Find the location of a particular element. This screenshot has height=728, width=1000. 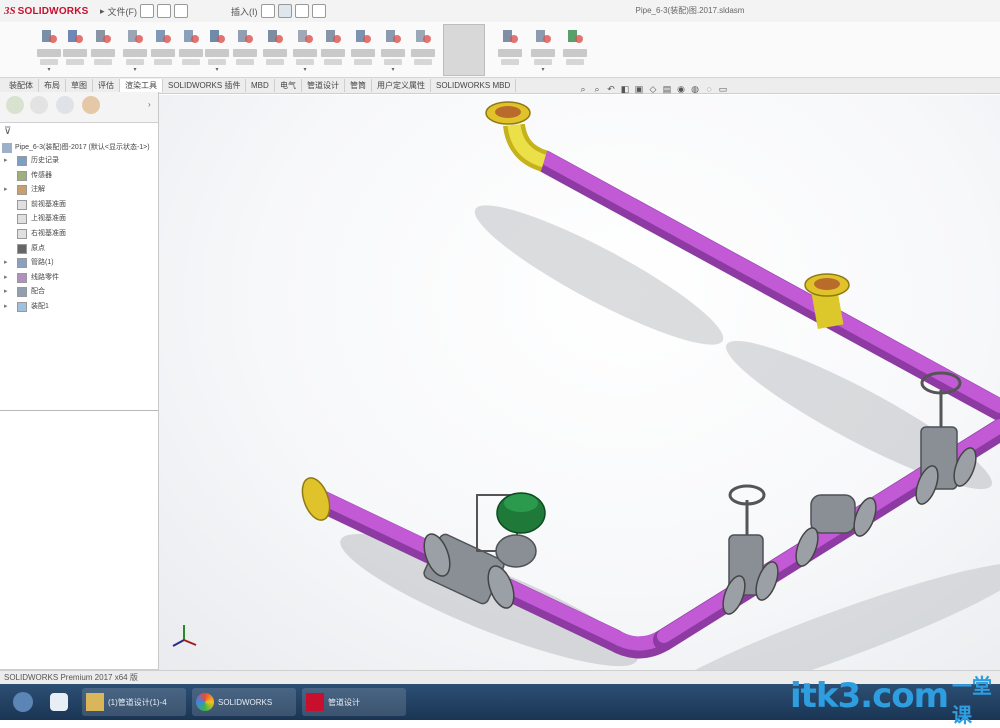

tab-5: SOLIDWORKS 插件 is located at coordinates (205, 85).